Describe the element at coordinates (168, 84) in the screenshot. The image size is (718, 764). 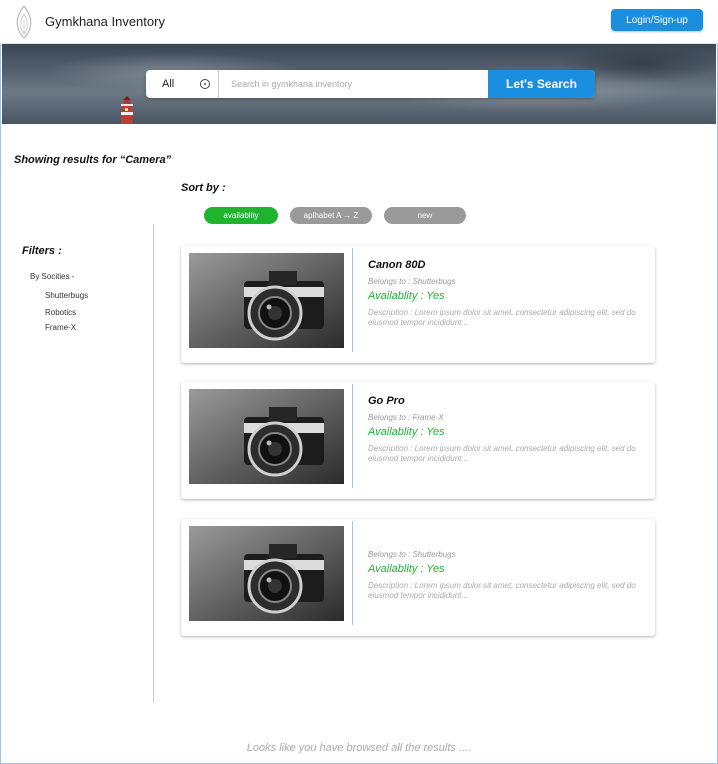
I see `category-select-value: All` at that location.